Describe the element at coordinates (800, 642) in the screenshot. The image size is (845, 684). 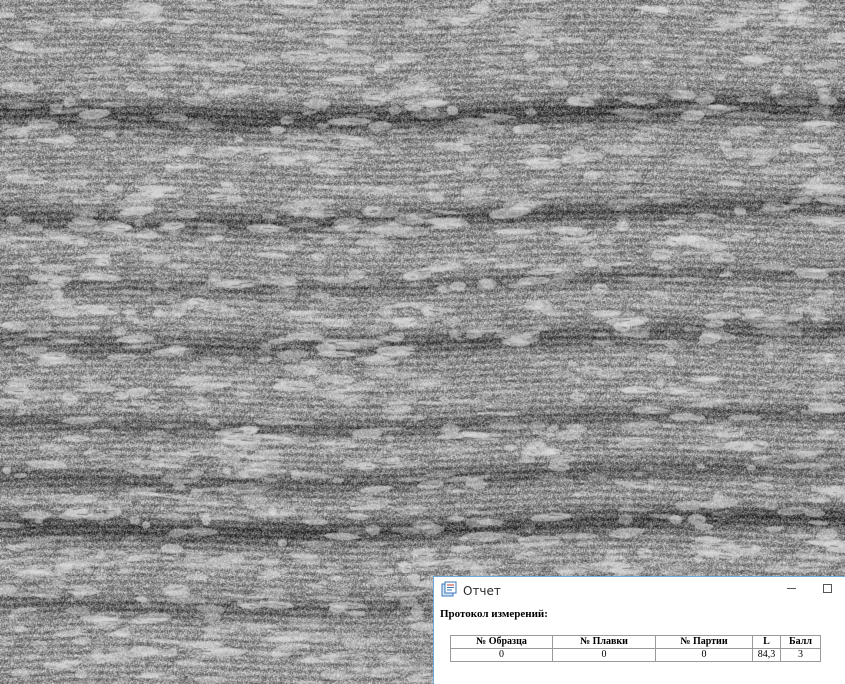
I see `column-header-score: Балл` at that location.